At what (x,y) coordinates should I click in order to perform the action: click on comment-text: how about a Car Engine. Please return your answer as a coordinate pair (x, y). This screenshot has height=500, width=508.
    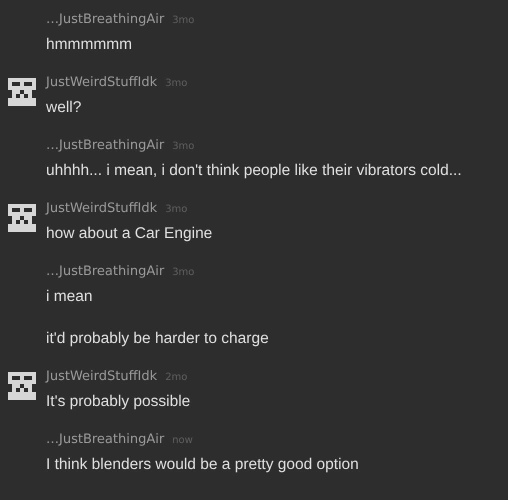
    Looking at the image, I should click on (129, 234).